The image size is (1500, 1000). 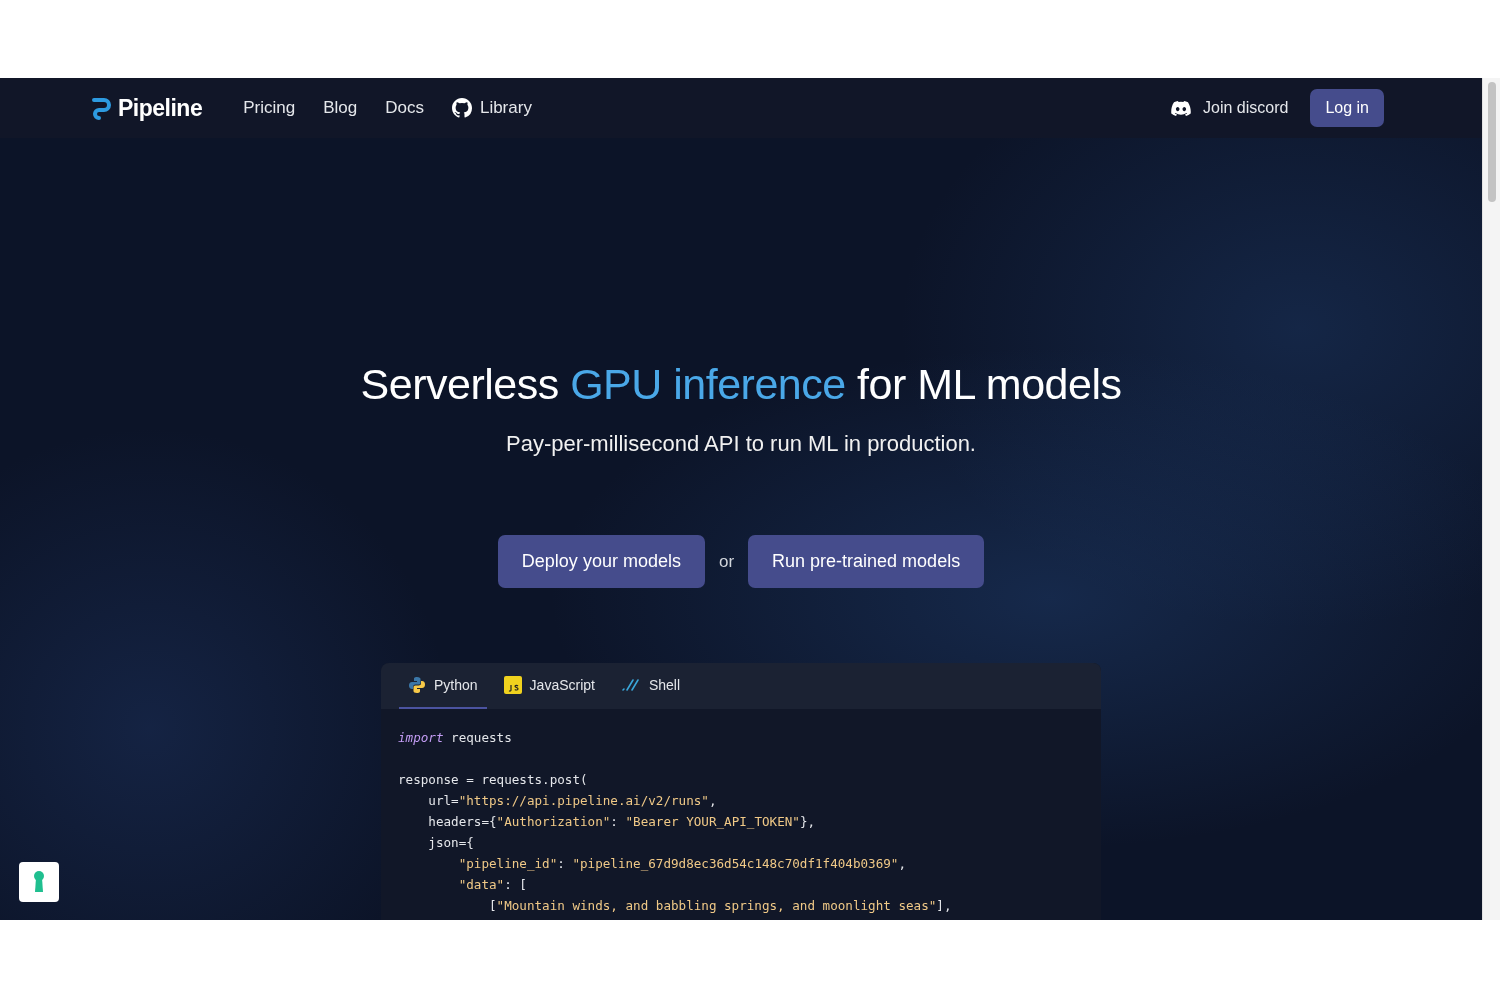 I want to click on code-line: url="https://api.pipeline.ai/v2/runs",, so click(x=572, y=801).